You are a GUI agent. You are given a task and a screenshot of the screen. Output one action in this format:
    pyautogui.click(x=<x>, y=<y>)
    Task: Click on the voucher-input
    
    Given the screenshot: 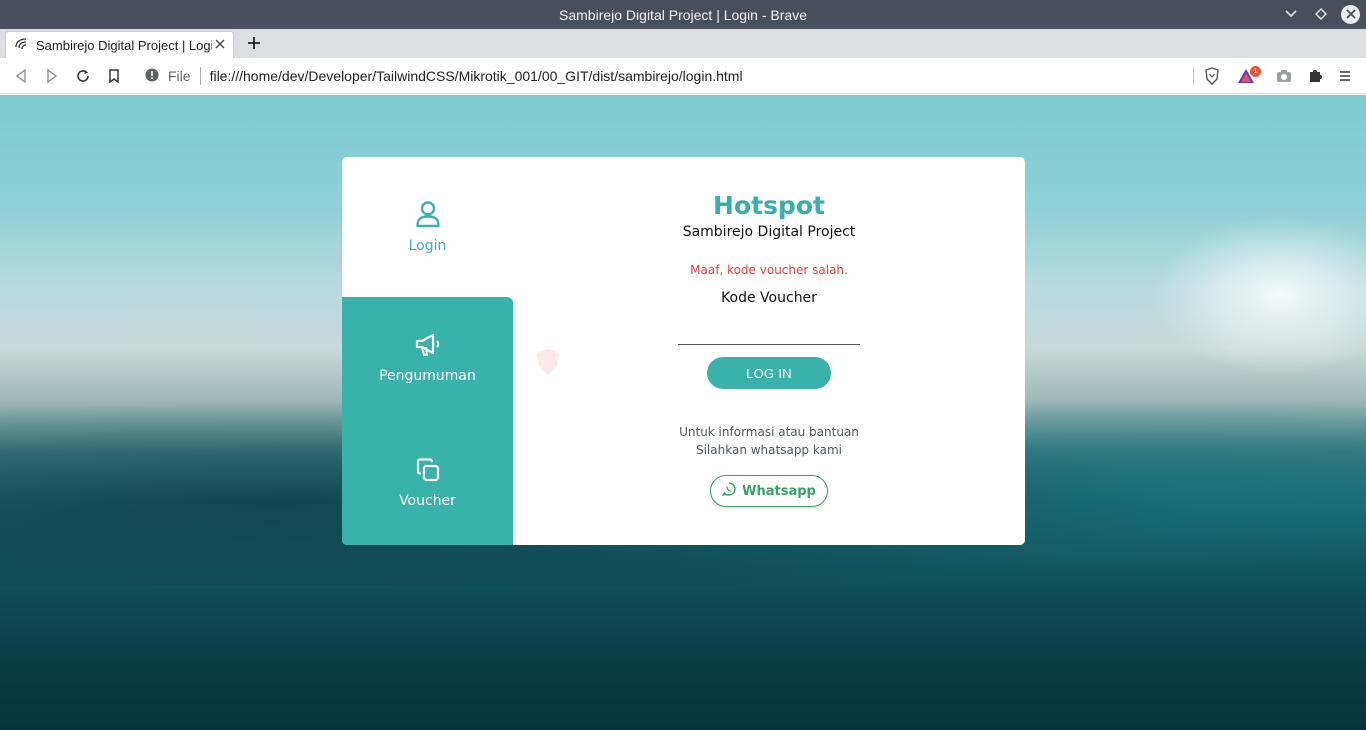 What is the action you would take?
    pyautogui.click(x=769, y=333)
    